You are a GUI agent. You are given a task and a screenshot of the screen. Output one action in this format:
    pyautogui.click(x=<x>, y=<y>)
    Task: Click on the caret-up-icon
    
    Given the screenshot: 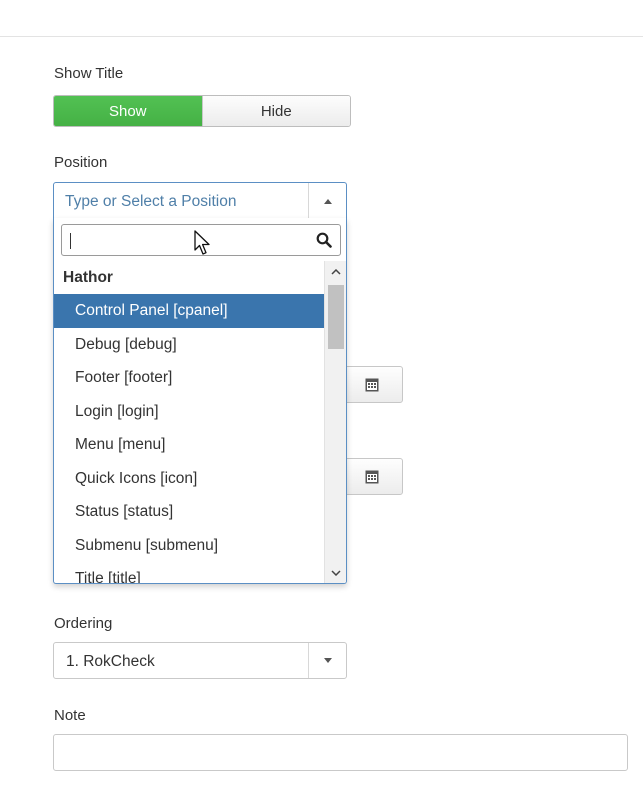 What is the action you would take?
    pyautogui.click(x=327, y=201)
    